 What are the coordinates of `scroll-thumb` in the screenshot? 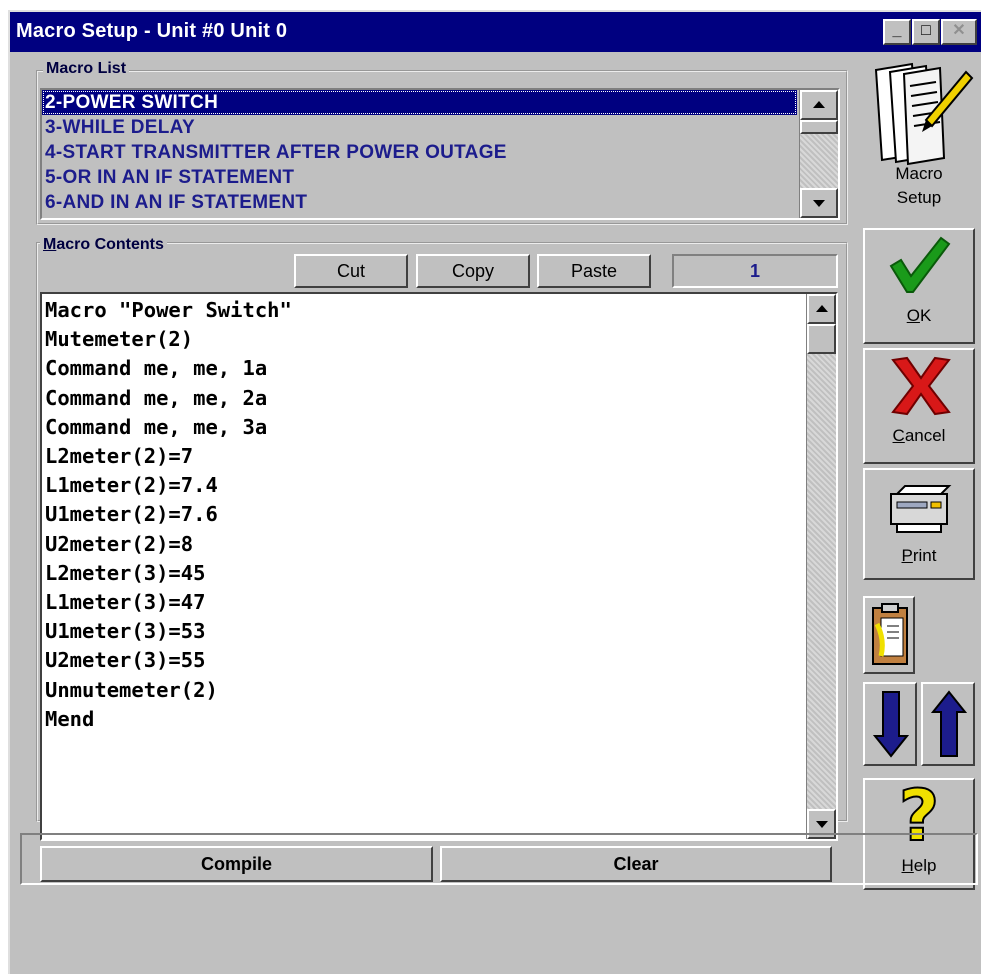 It's located at (819, 127).